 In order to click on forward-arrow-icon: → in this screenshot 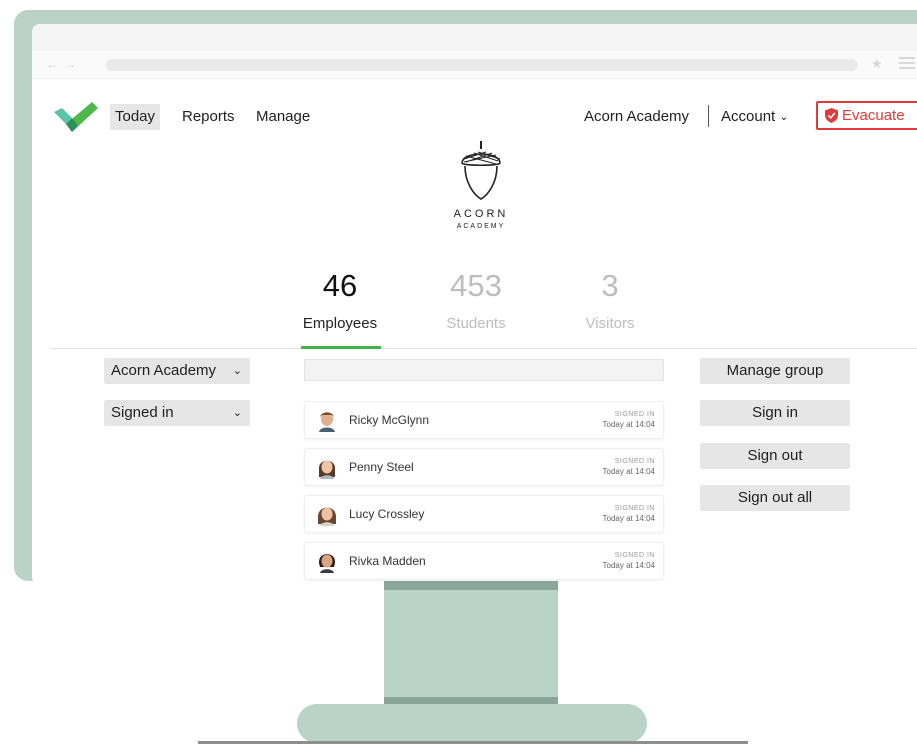, I will do `click(70, 64)`.